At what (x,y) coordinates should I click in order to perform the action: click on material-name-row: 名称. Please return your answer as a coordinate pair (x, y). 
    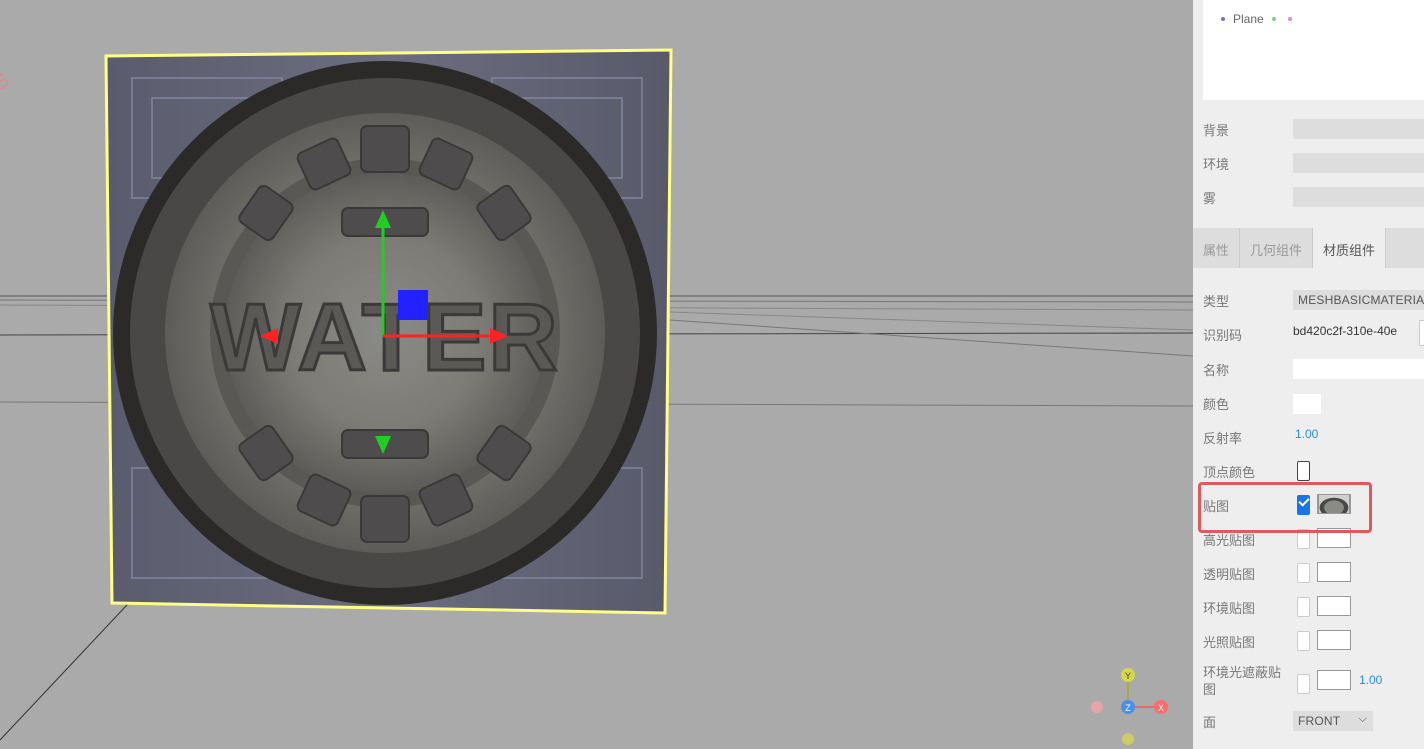
    Looking at the image, I should click on (1313, 369).